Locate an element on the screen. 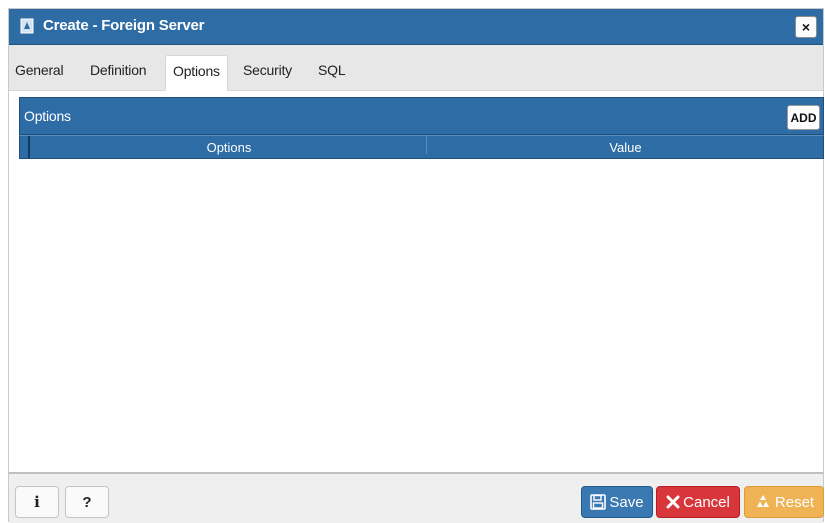 The width and height of the screenshot is (825, 523). tab-bar: General Definition Options Security SQL is located at coordinates (416, 68).